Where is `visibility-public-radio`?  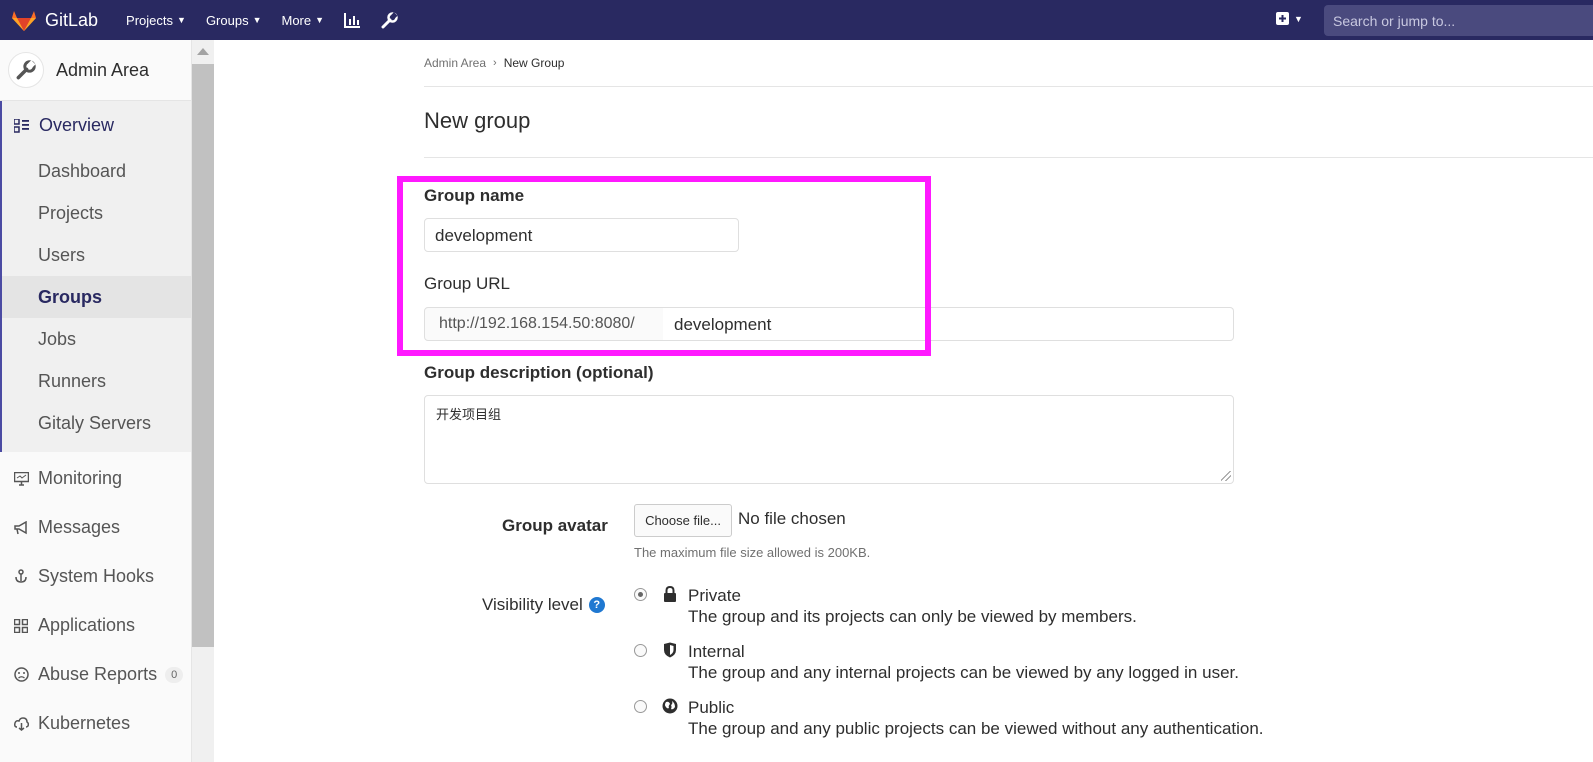 visibility-public-radio is located at coordinates (640, 706).